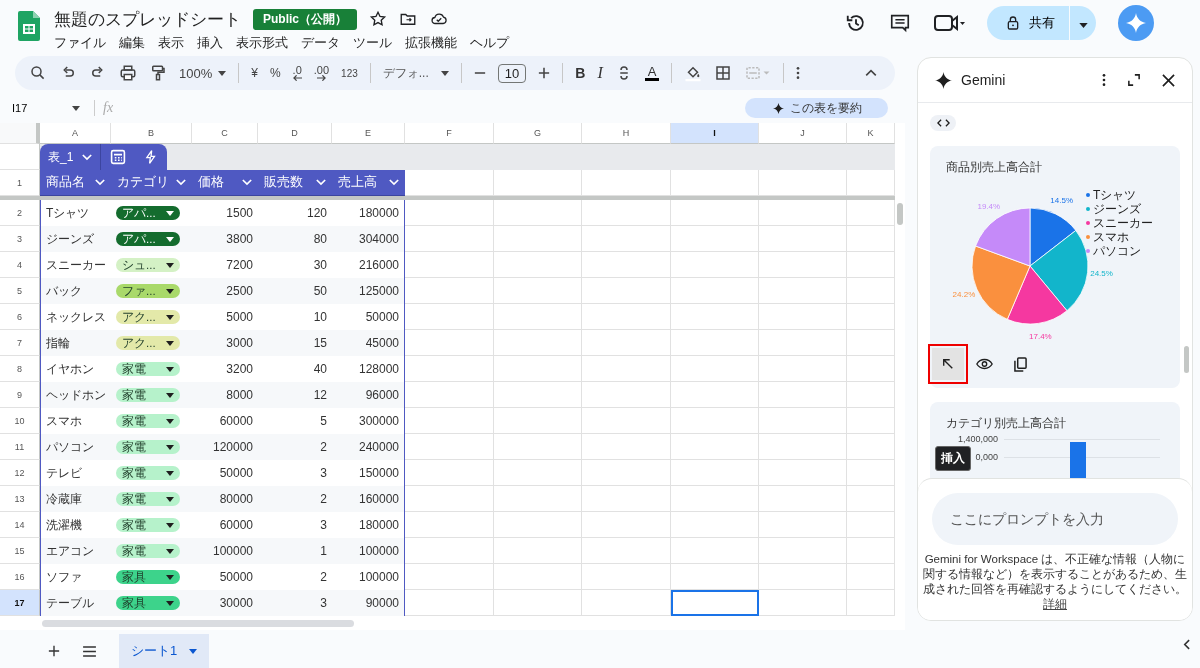  I want to click on row-number: 15, so click(20, 551).